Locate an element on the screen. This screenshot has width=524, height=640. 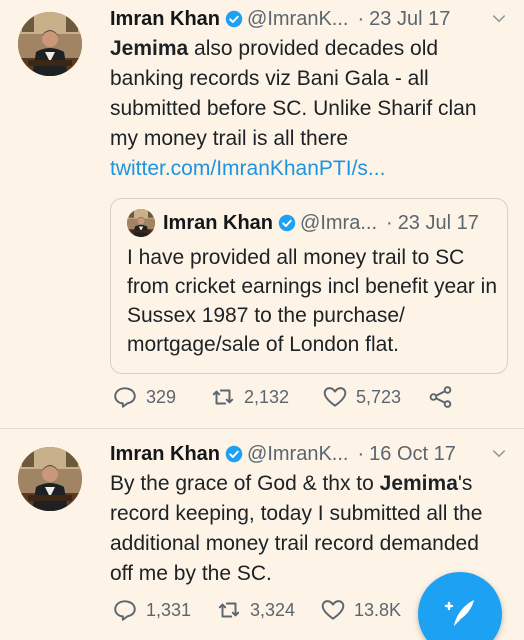
like-button: 13.8K is located at coordinates (360, 610).